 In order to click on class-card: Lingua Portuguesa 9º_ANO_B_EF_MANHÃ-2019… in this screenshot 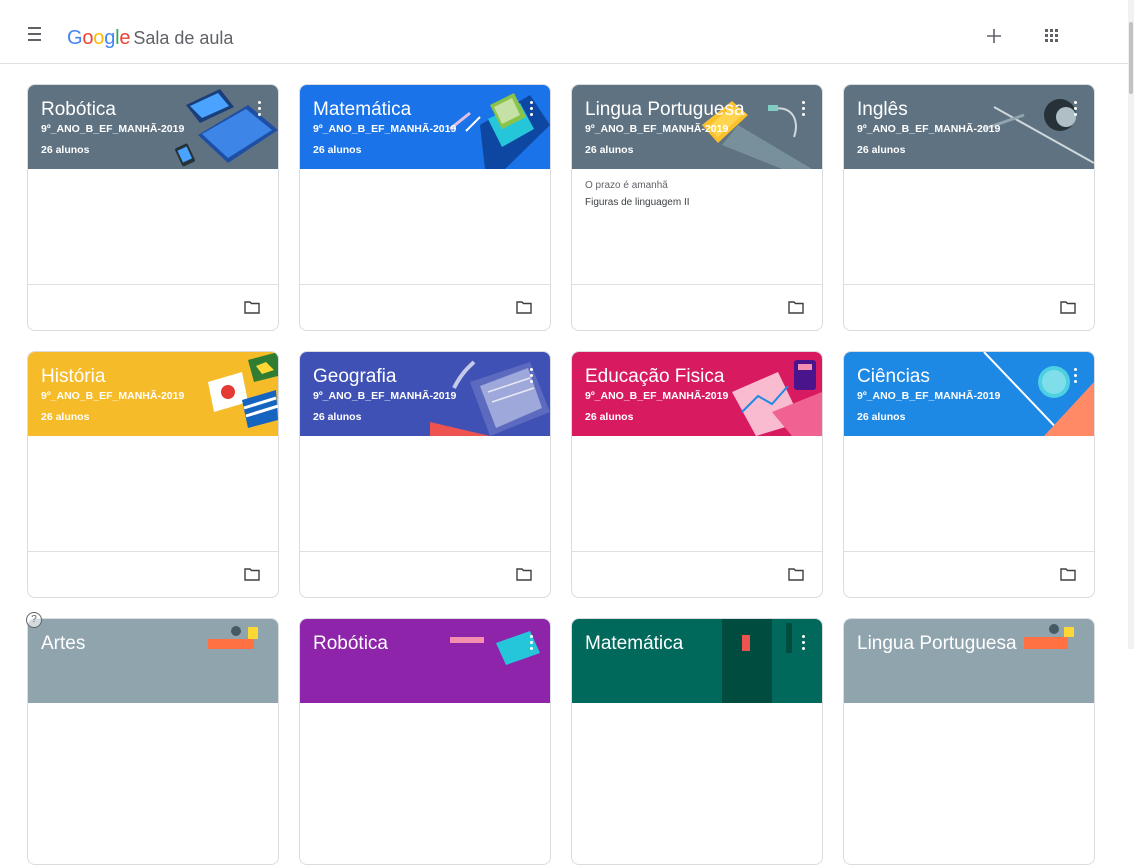, I will do `click(697, 207)`.